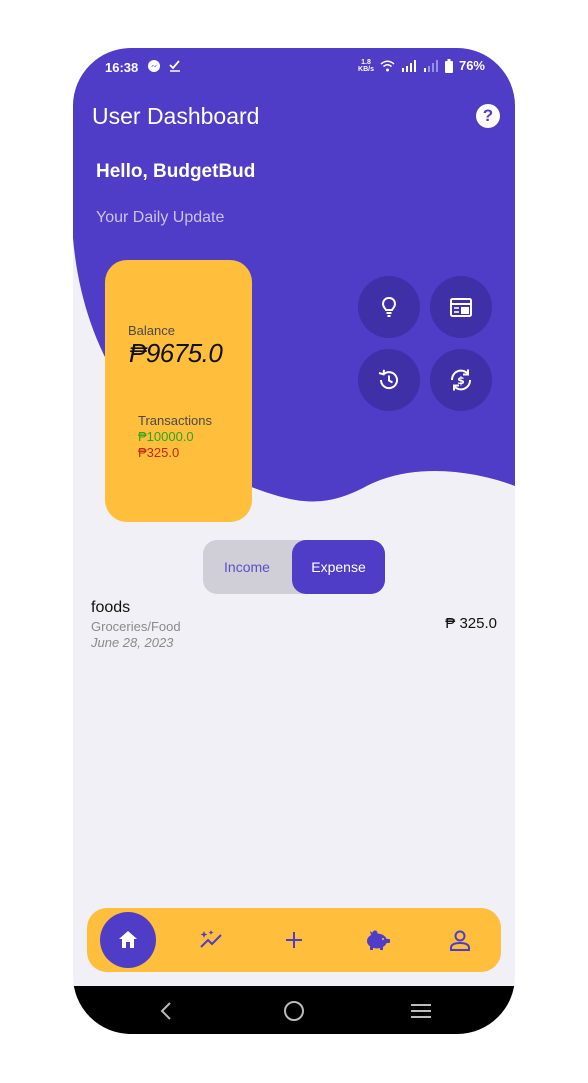 The width and height of the screenshot is (588, 1083). Describe the element at coordinates (247, 567) in the screenshot. I see `income-tab: Income` at that location.